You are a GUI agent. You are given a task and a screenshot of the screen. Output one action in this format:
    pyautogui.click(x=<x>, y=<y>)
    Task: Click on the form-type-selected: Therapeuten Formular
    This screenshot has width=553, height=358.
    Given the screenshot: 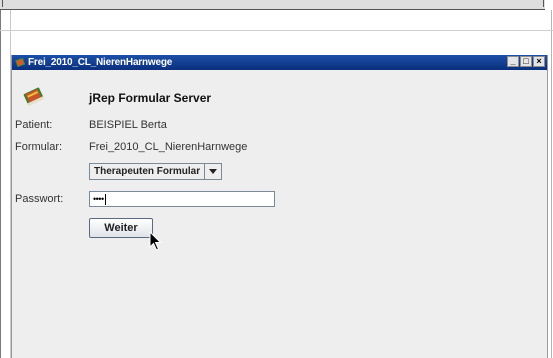 What is the action you would take?
    pyautogui.click(x=147, y=171)
    